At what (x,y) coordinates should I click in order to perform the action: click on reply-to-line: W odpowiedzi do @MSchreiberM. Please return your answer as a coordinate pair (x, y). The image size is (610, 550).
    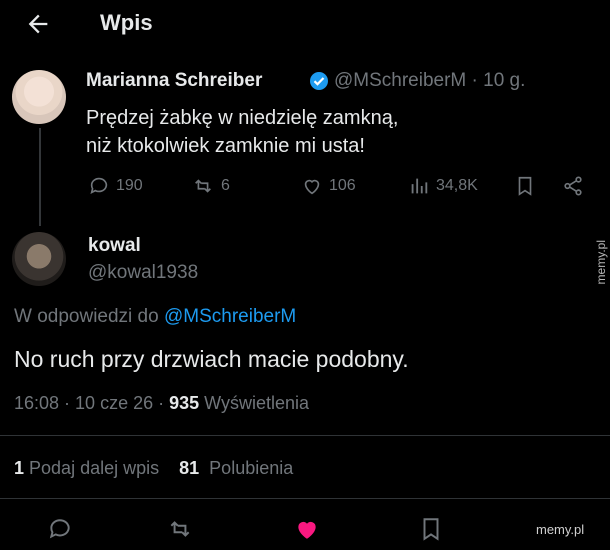
    Looking at the image, I should click on (155, 317).